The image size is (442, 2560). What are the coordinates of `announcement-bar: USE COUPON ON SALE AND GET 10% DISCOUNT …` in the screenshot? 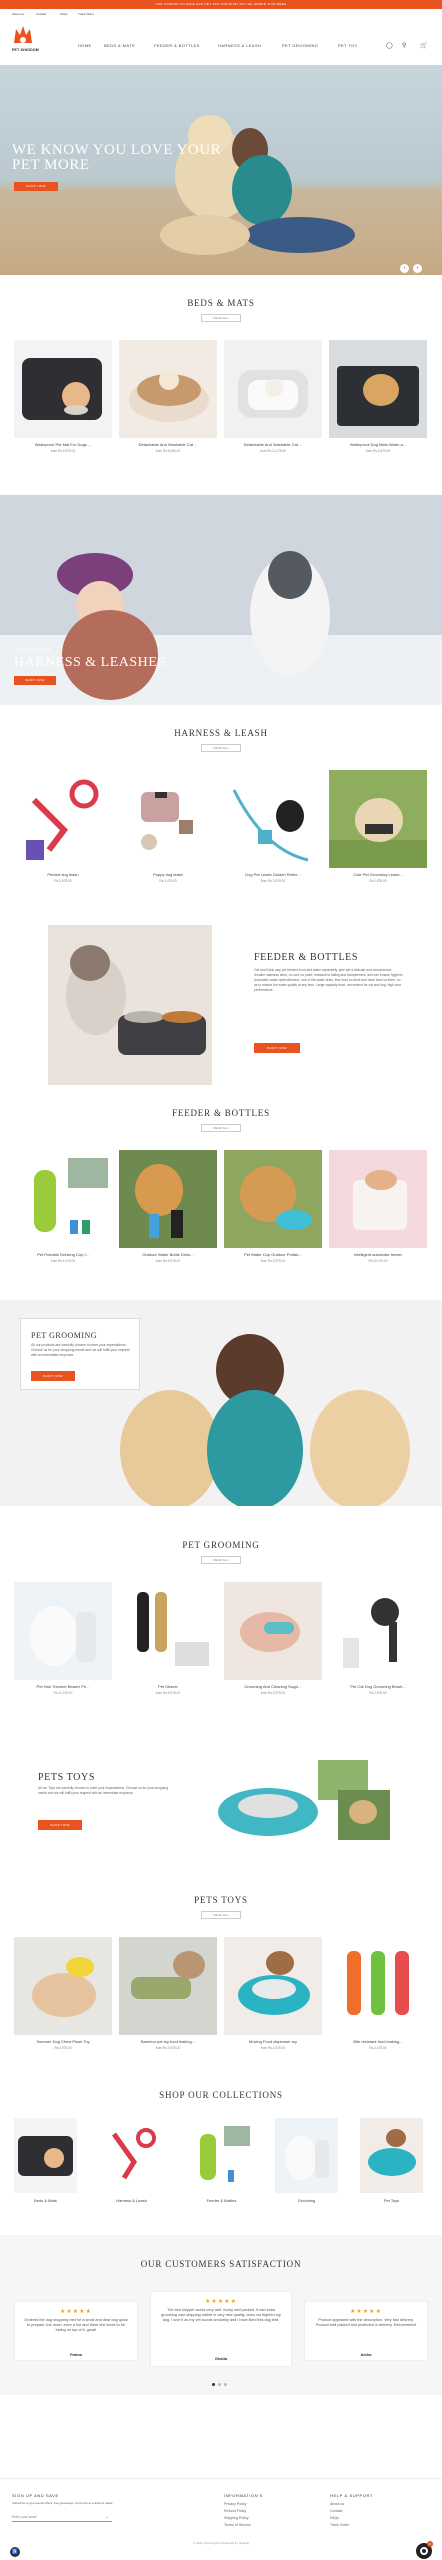 It's located at (221, 4).